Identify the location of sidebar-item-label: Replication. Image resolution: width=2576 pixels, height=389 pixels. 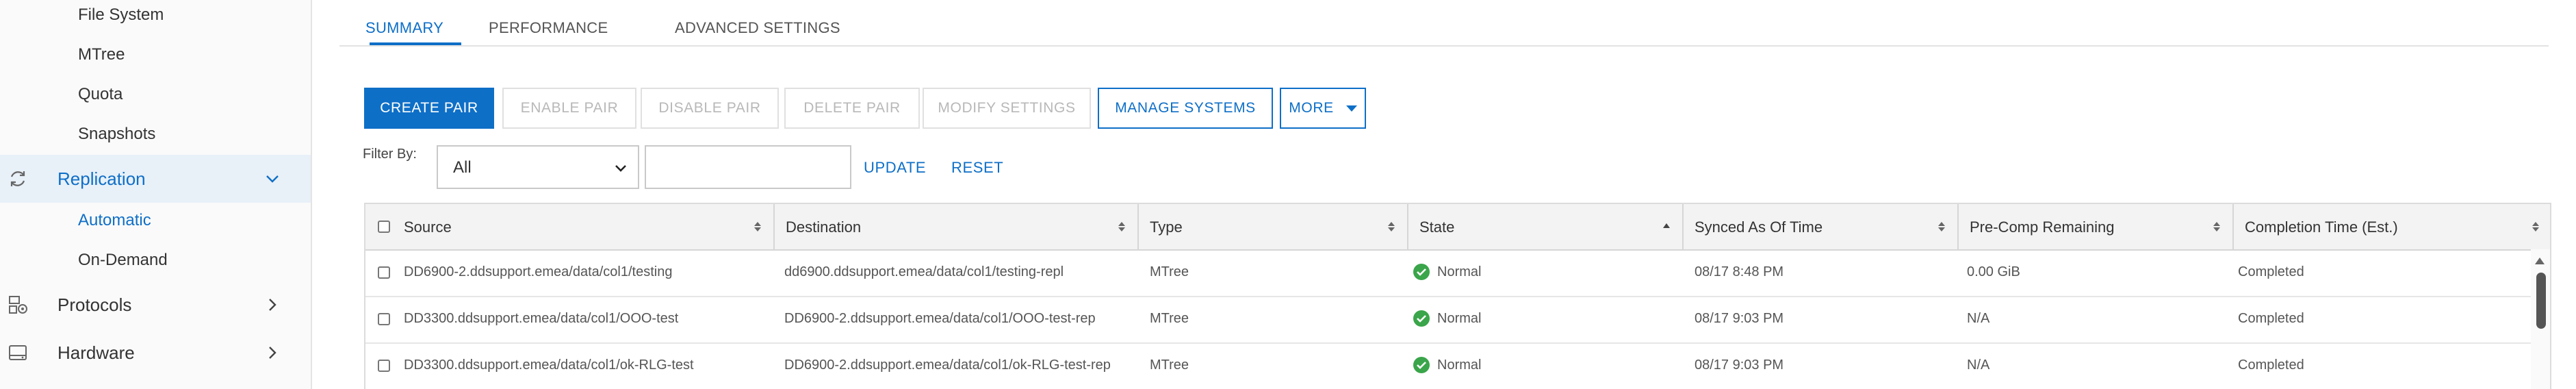
(101, 178).